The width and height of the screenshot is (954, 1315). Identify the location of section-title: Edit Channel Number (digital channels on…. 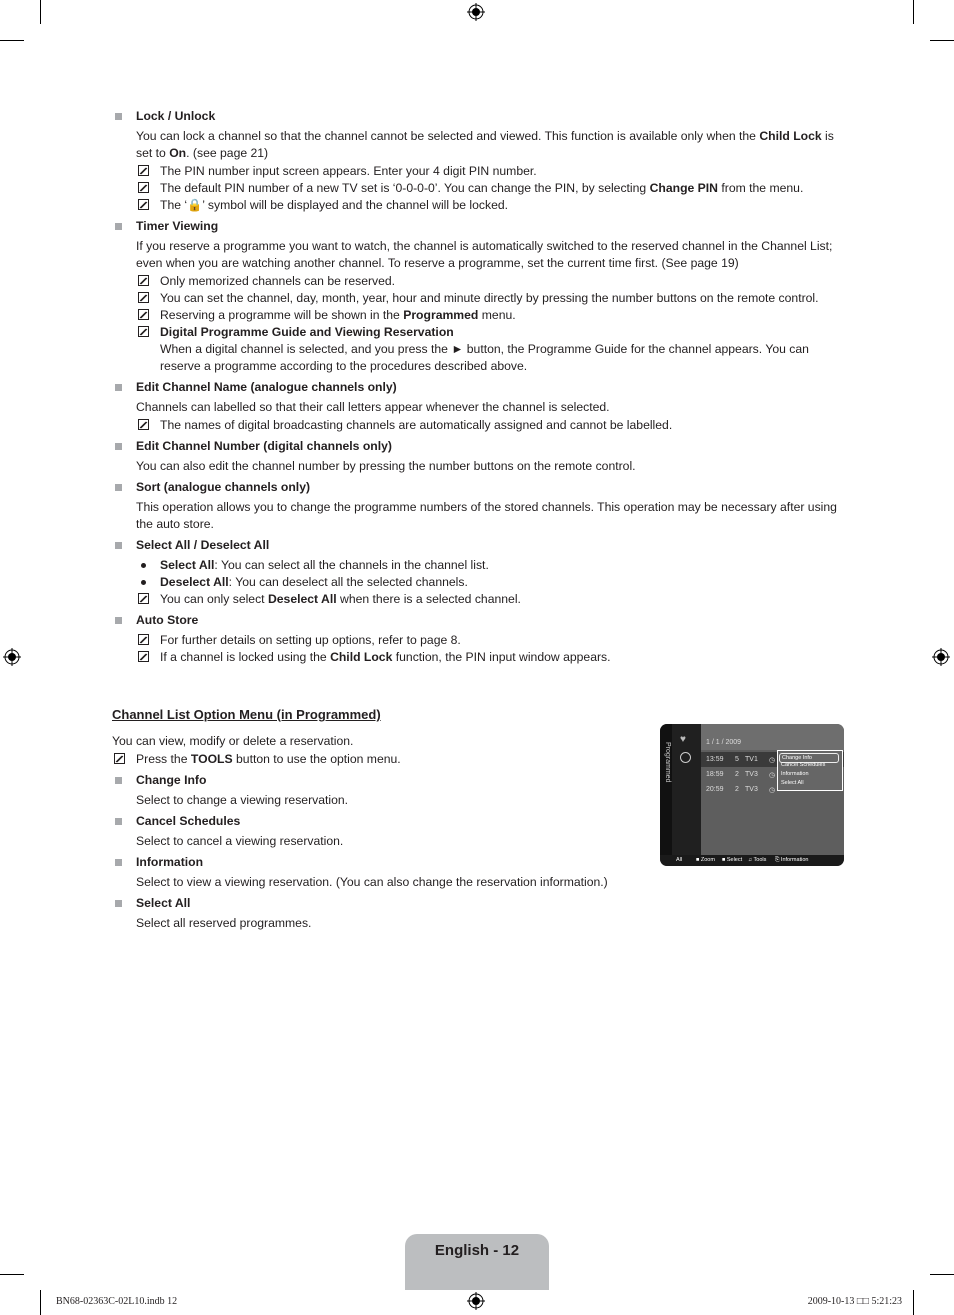
(264, 446).